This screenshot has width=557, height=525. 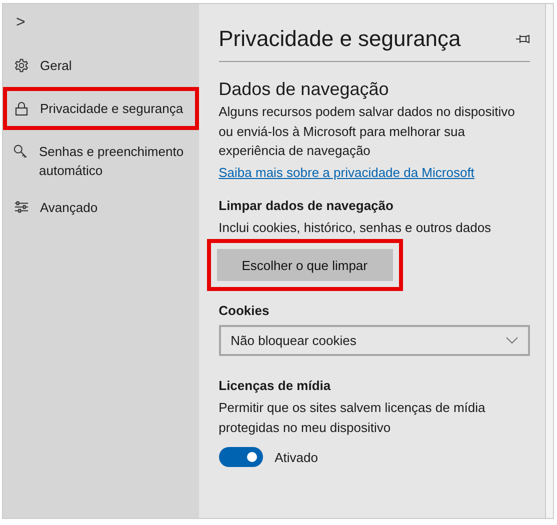 What do you see at coordinates (339, 39) in the screenshot?
I see `panel-title: Privacidade e segurança` at bounding box center [339, 39].